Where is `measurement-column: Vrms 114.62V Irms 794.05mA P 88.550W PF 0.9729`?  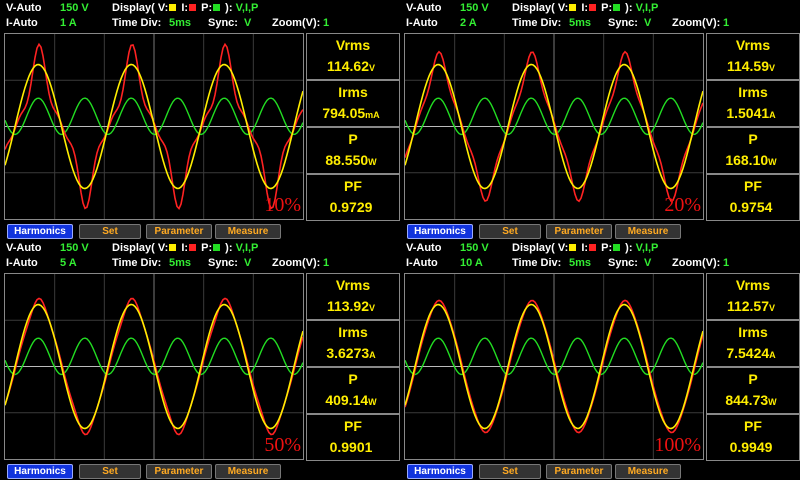
measurement-column: Vrms 114.62V Irms 794.05mA P 88.550W PF 0.9729 is located at coordinates (353, 127).